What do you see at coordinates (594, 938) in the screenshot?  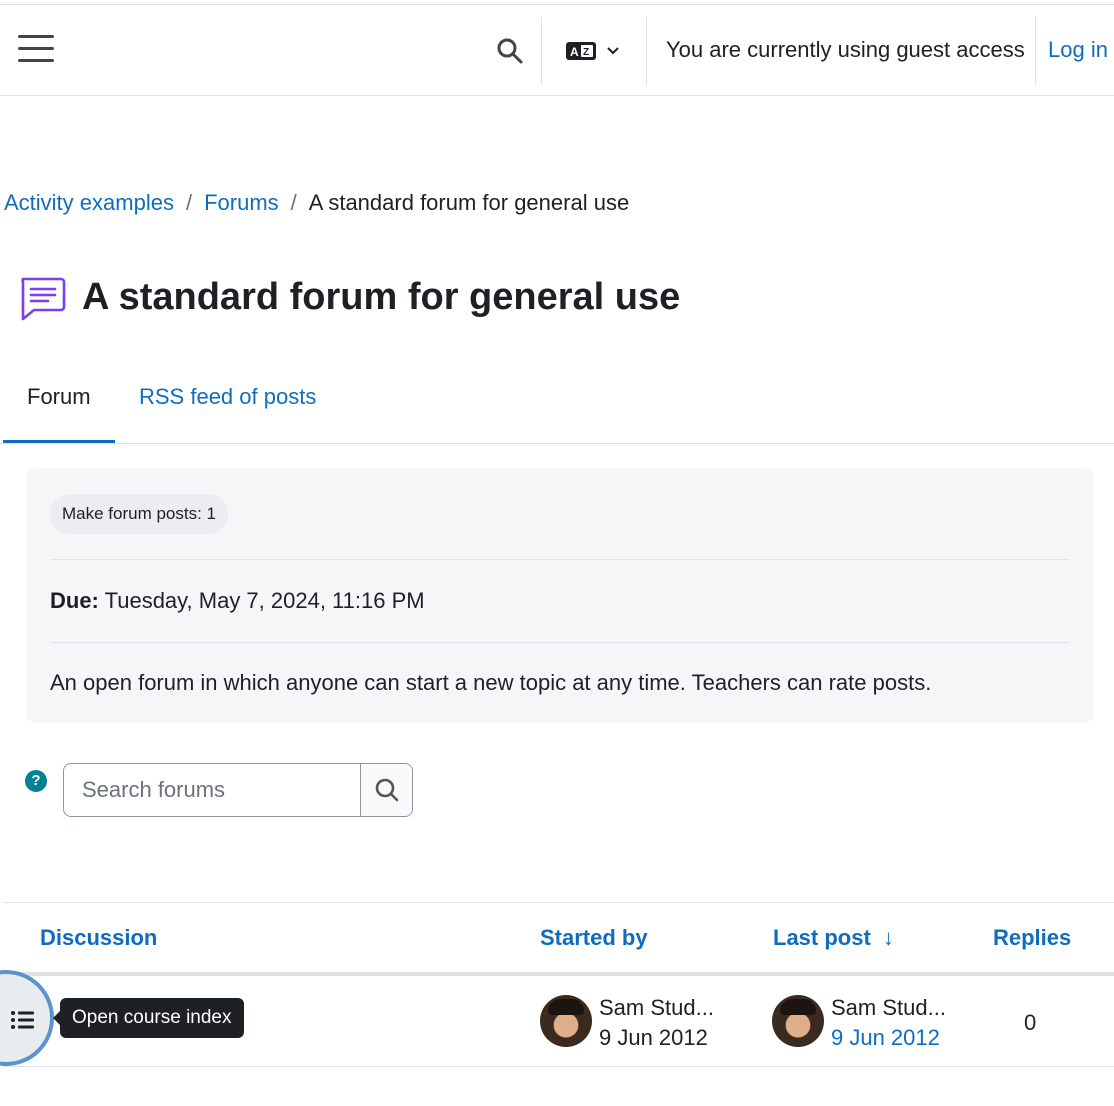 I see `column-header-started-by: Started by` at bounding box center [594, 938].